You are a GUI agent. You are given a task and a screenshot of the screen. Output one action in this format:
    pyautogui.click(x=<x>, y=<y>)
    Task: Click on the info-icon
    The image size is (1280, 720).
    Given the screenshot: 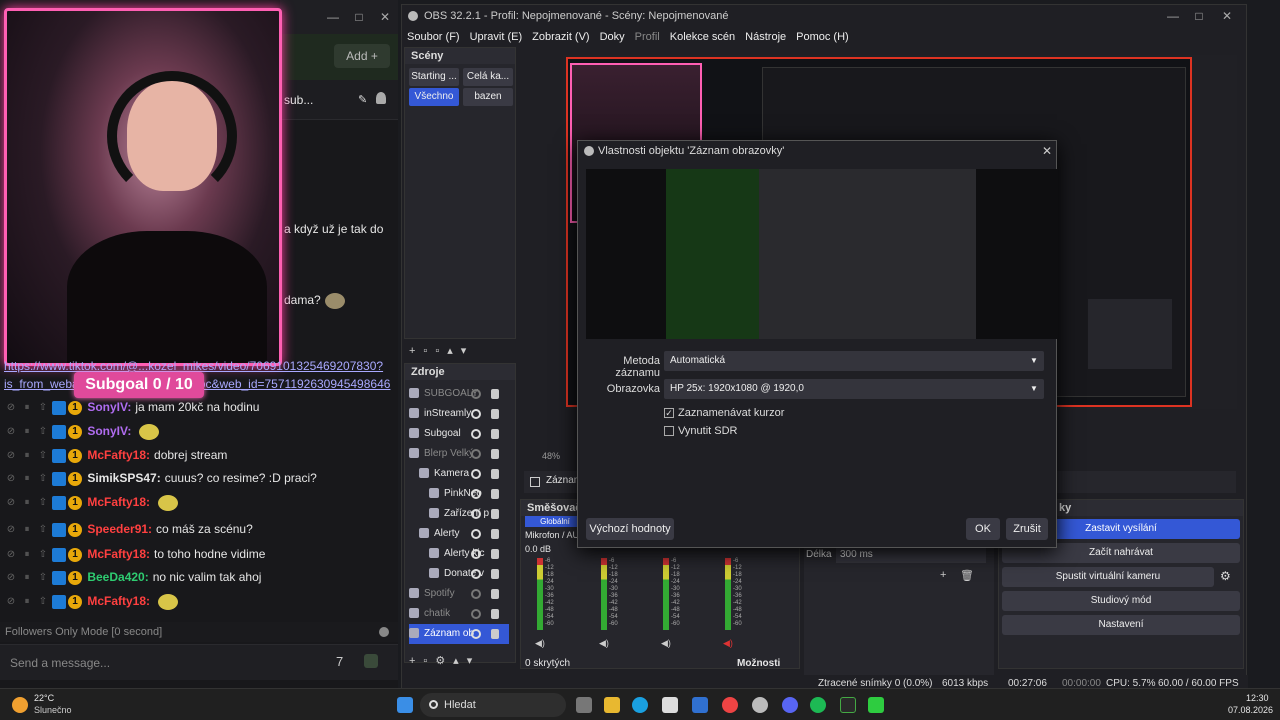 What is the action you would take?
    pyautogui.click(x=384, y=632)
    